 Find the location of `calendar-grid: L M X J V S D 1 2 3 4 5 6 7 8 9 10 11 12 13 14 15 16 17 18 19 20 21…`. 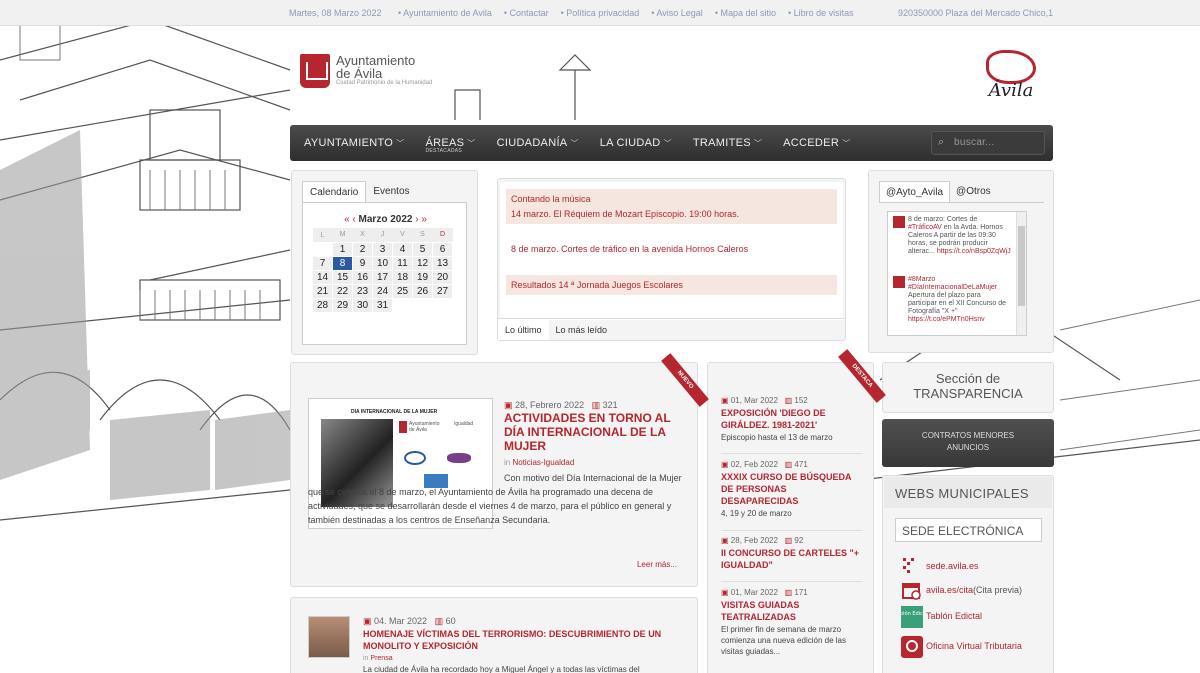

calendar-grid: L M X J V S D 1 2 3 4 5 6 7 8 9 10 11 12 13 14 15 16 17 18 19 20 21… is located at coordinates (382, 270).